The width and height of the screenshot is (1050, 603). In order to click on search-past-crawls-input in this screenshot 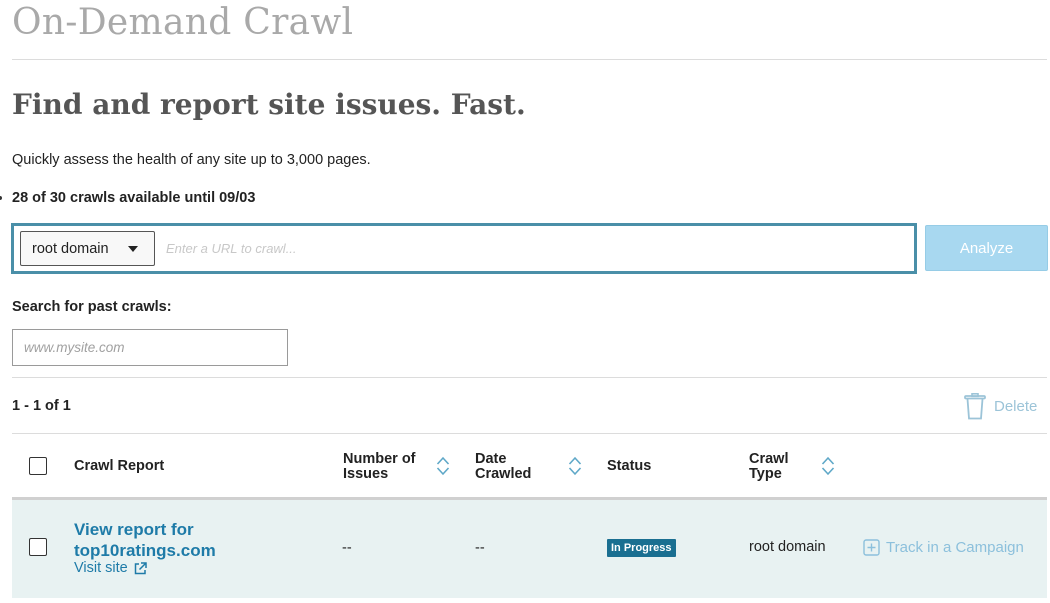, I will do `click(150, 347)`.